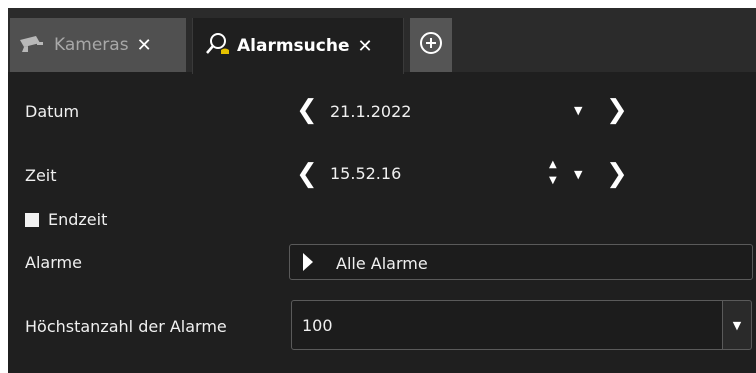  What do you see at coordinates (52, 111) in the screenshot?
I see `datum-label: Datum` at bounding box center [52, 111].